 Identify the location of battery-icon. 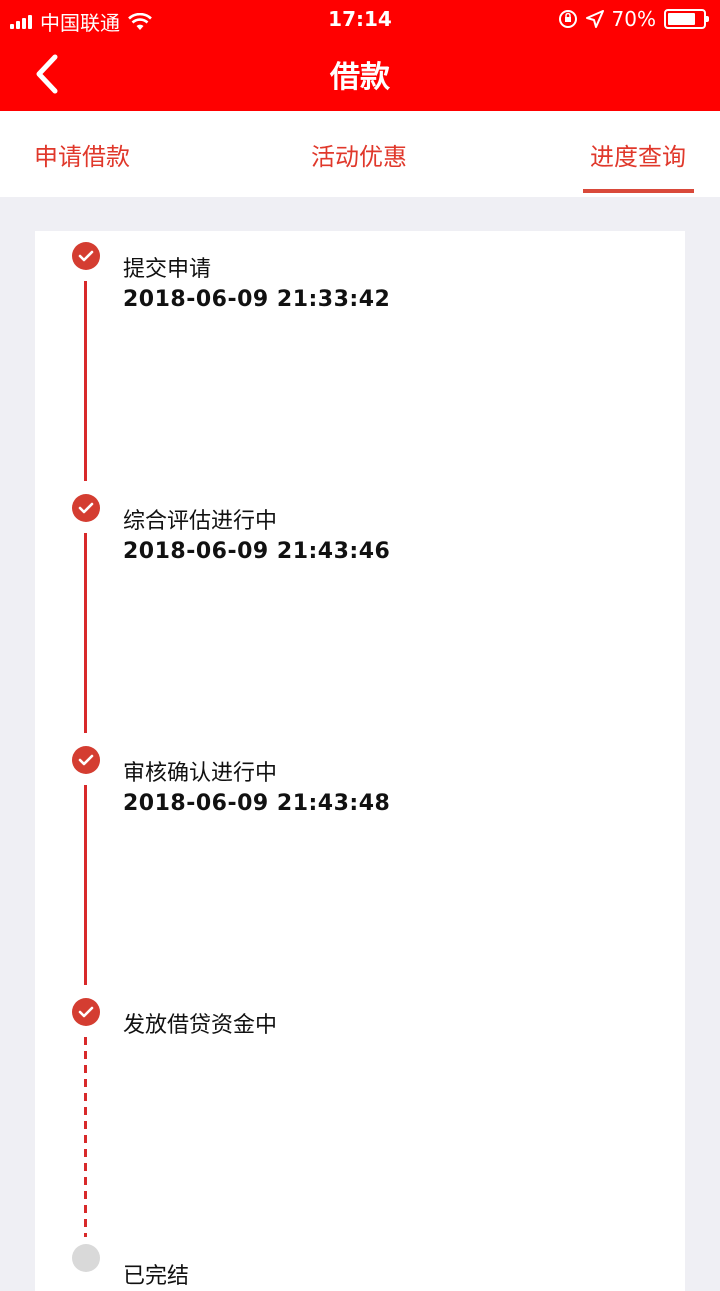
(686, 19).